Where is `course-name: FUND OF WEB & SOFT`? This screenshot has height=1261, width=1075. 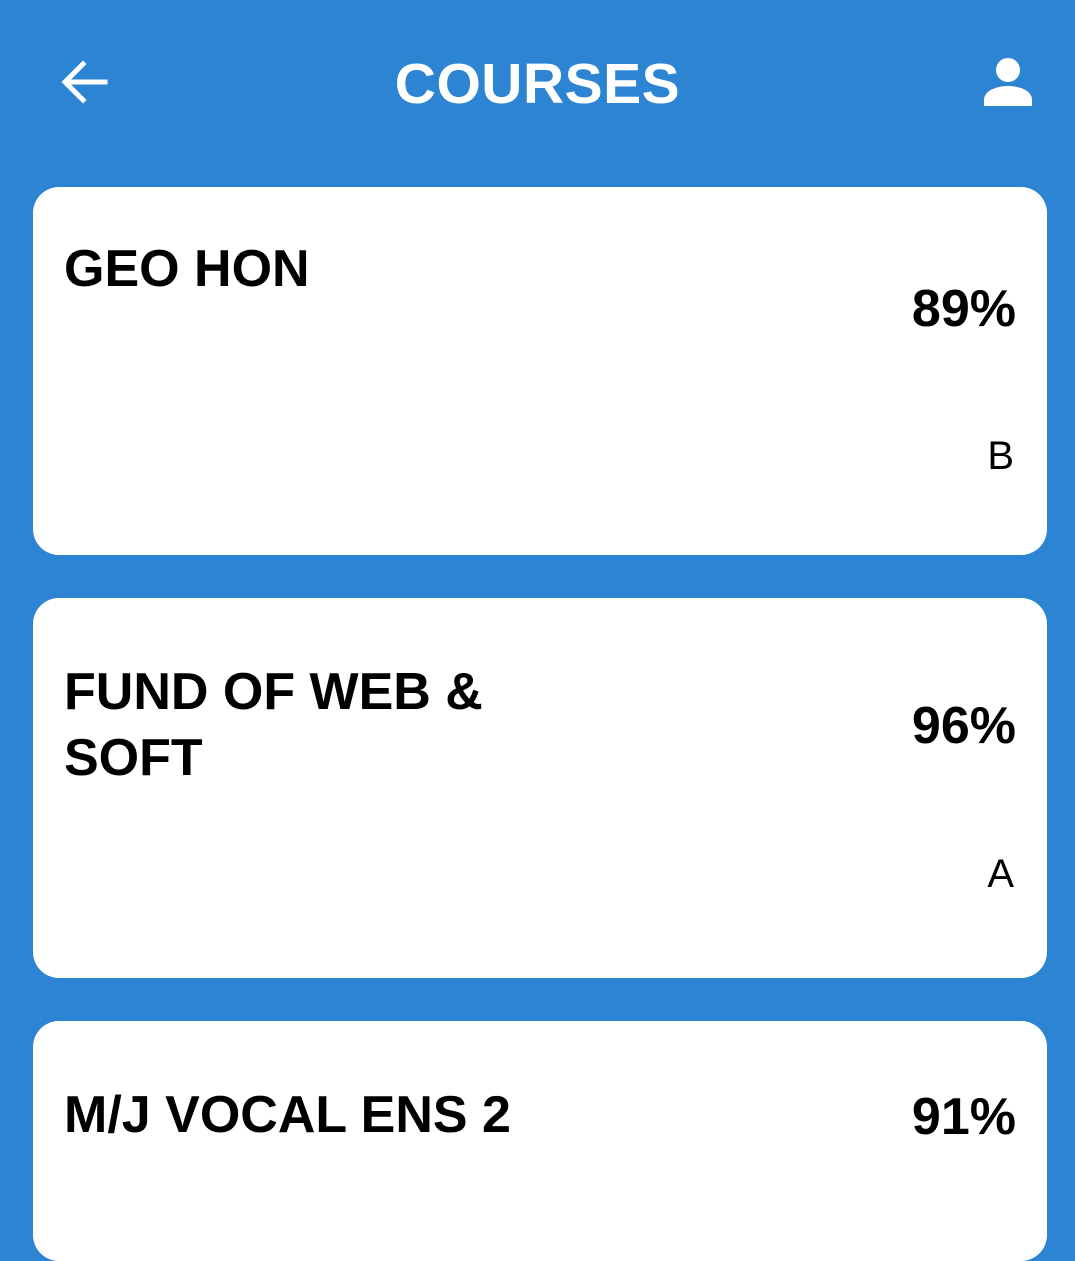 course-name: FUND OF WEB & SOFT is located at coordinates (273, 725).